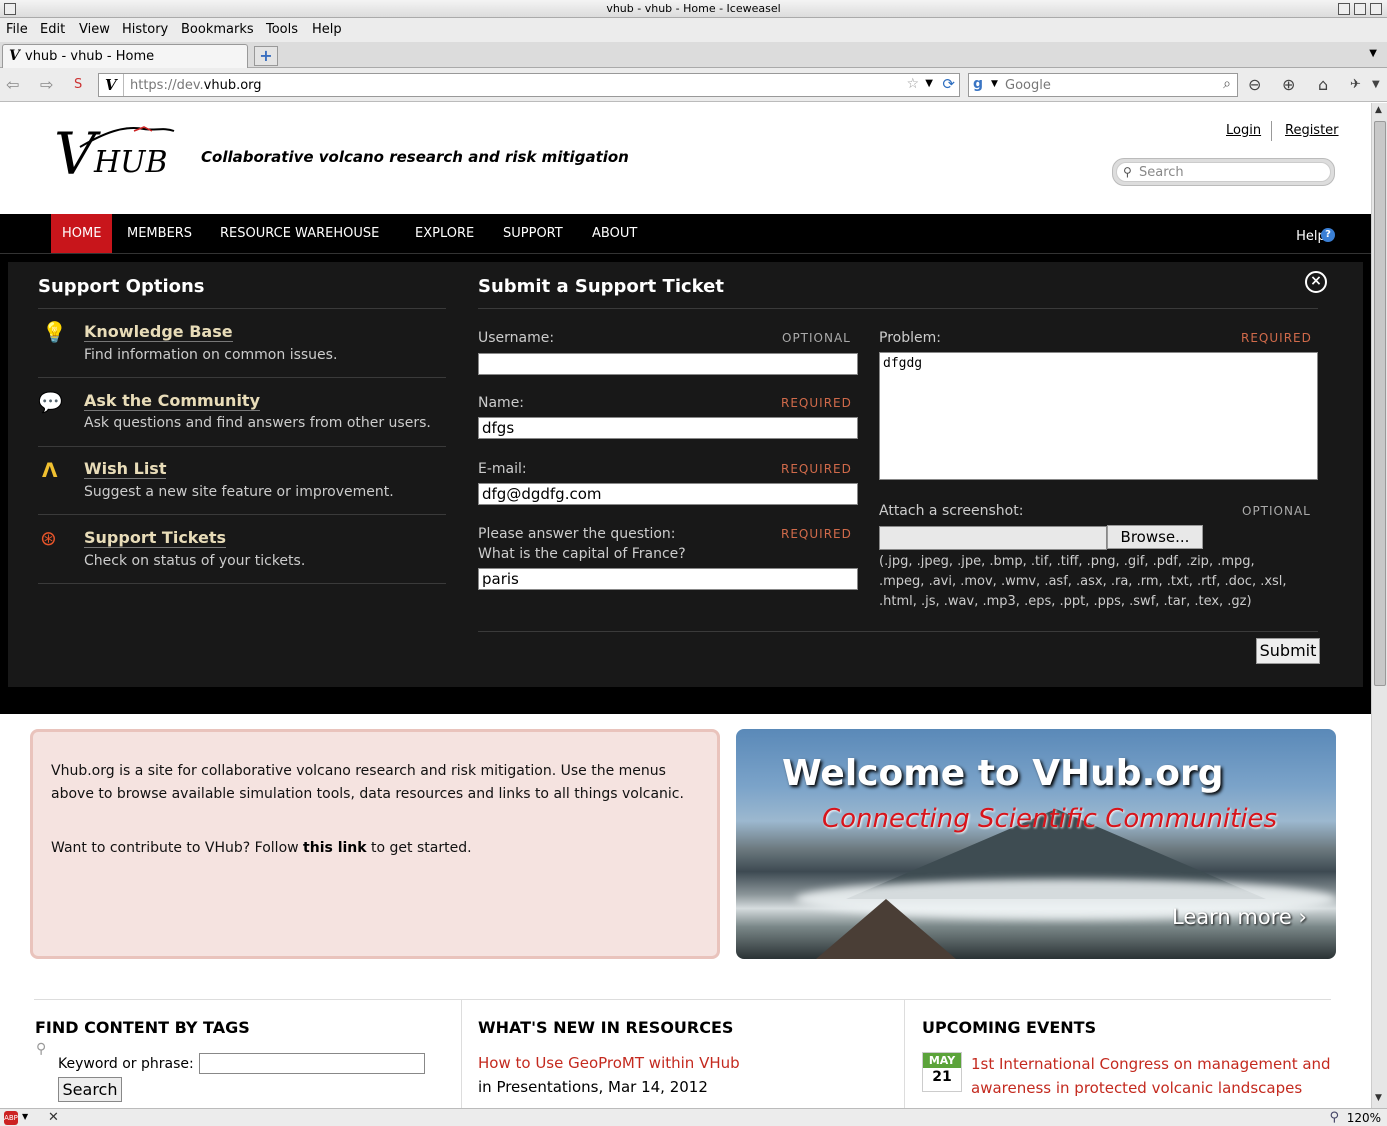 The image size is (1387, 1126). What do you see at coordinates (693, 55) in the screenshot?
I see `tab-bar: V vhub - vhub - Home + ▼` at bounding box center [693, 55].